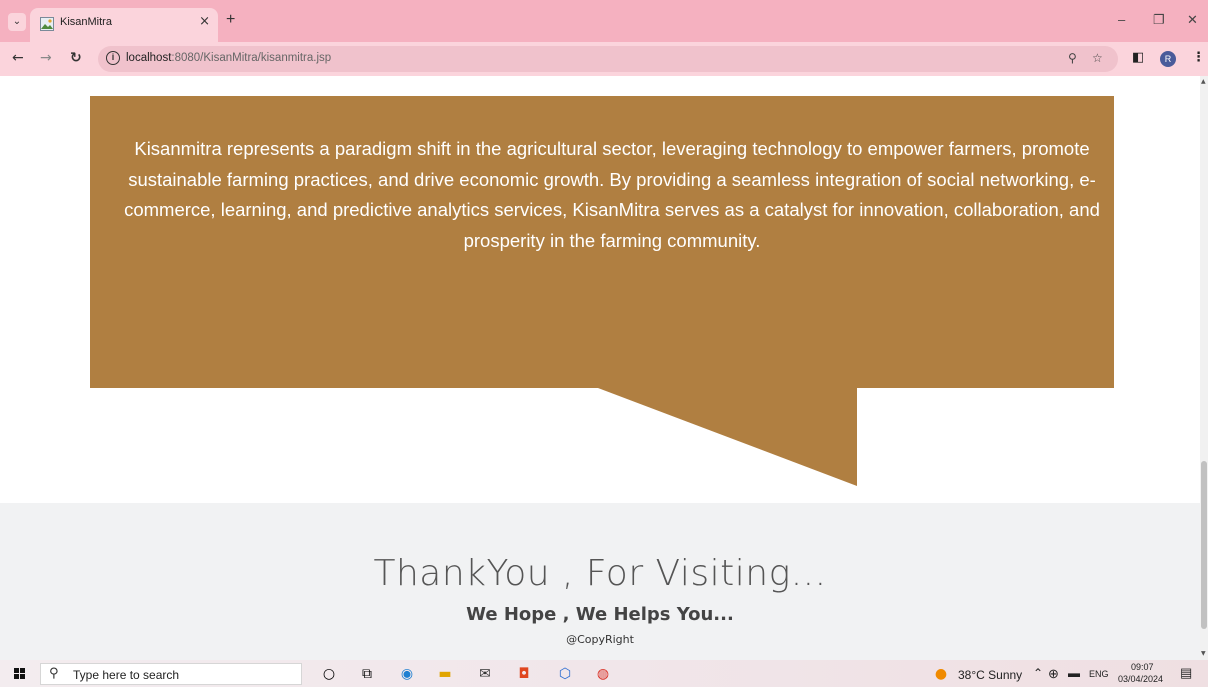 The height and width of the screenshot is (687, 1208). What do you see at coordinates (228, 58) in the screenshot?
I see `url-text: localhost:8080/KisanMitra/kisanmitra.jsp` at bounding box center [228, 58].